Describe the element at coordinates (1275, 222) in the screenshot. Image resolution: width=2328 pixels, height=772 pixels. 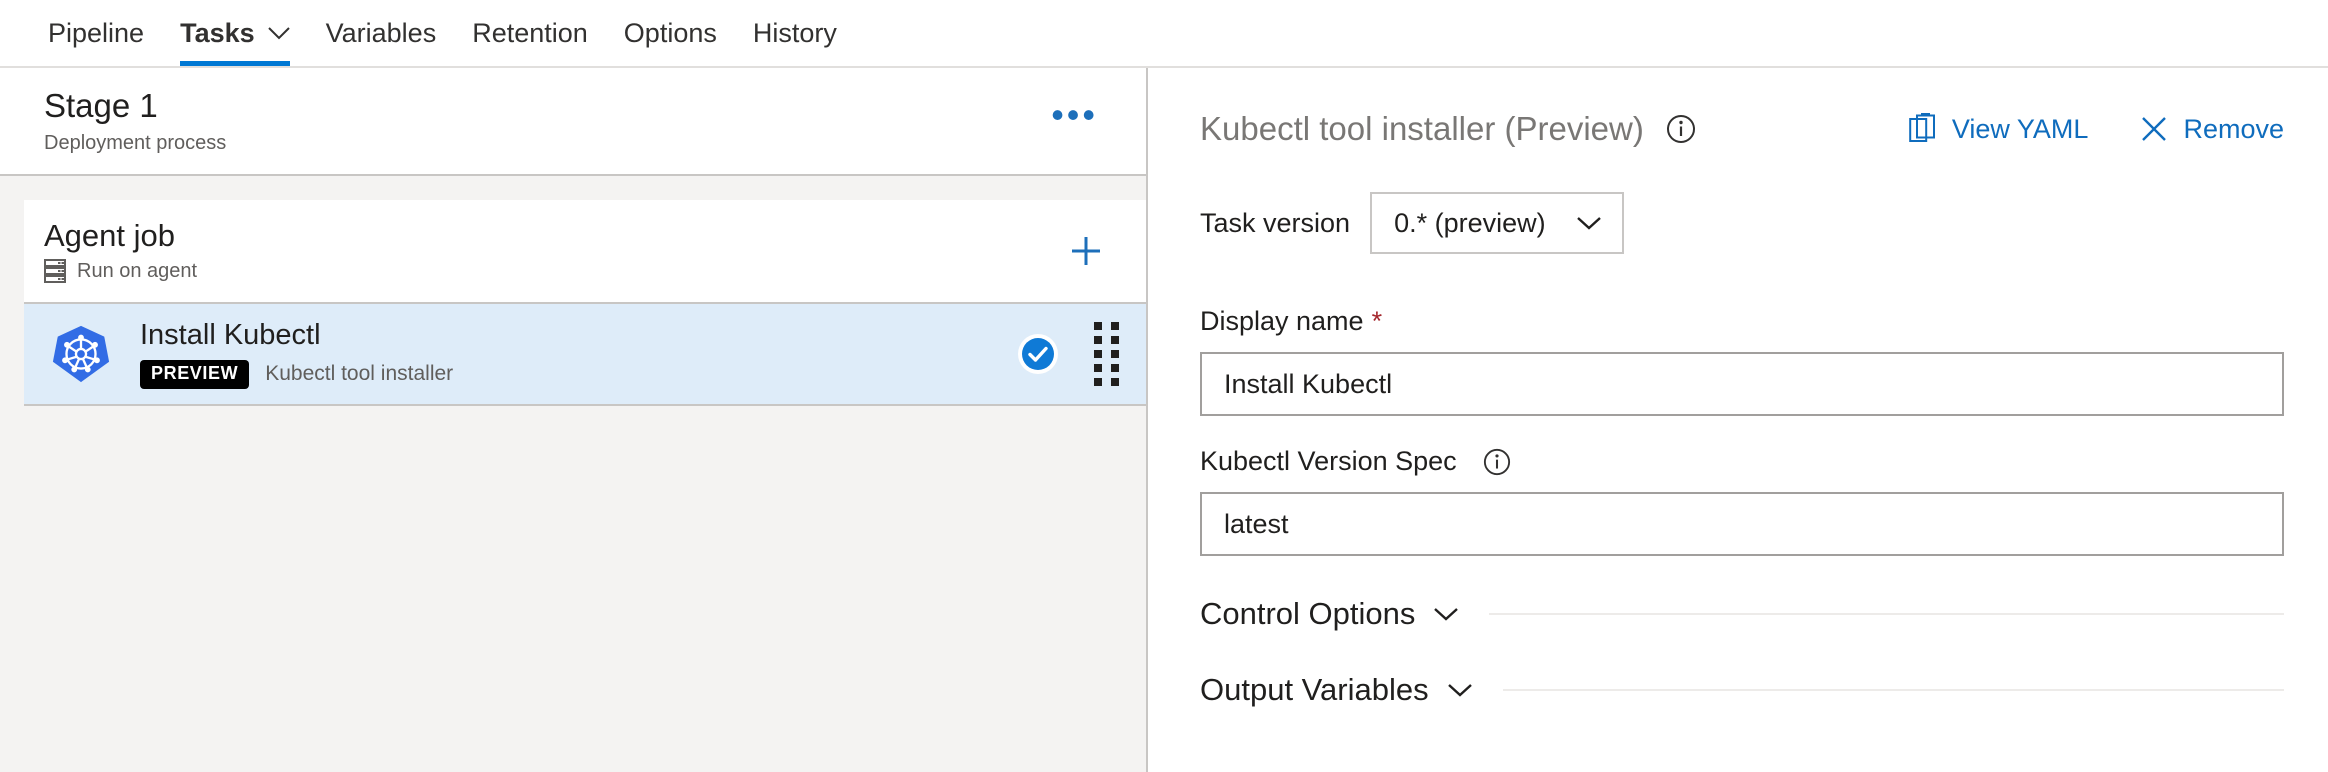
I see `task-version-label: Task version` at that location.